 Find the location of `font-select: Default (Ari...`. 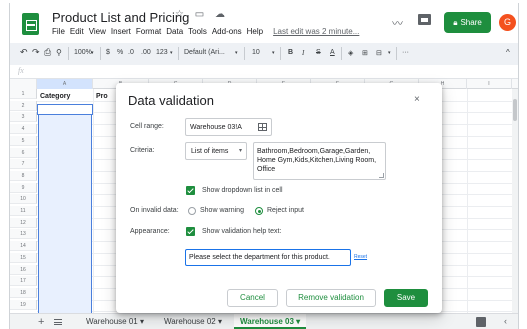

font-select: Default (Ari... is located at coordinates (204, 52).